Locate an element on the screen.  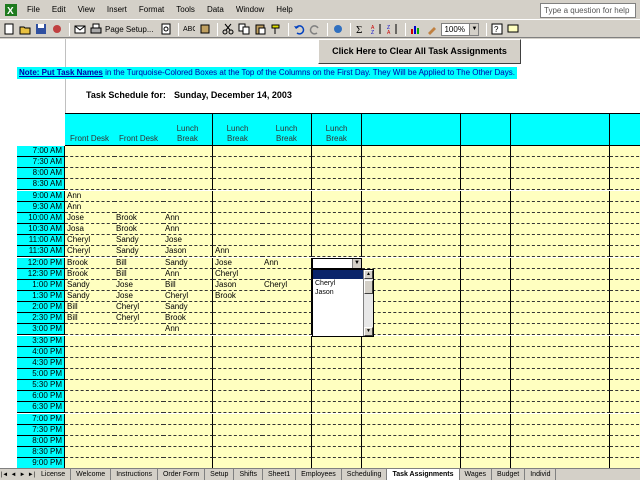
undo-button is located at coordinates (299, 29).